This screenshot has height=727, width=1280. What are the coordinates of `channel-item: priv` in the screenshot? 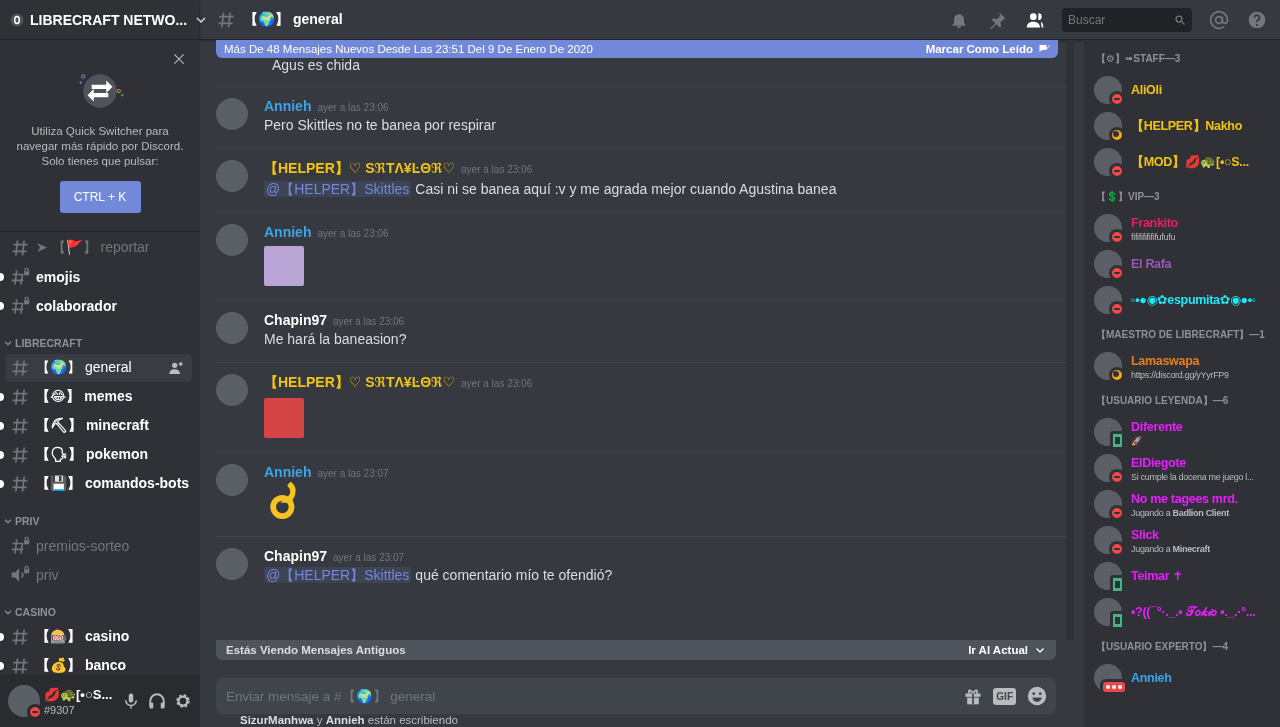 It's located at (99, 575).